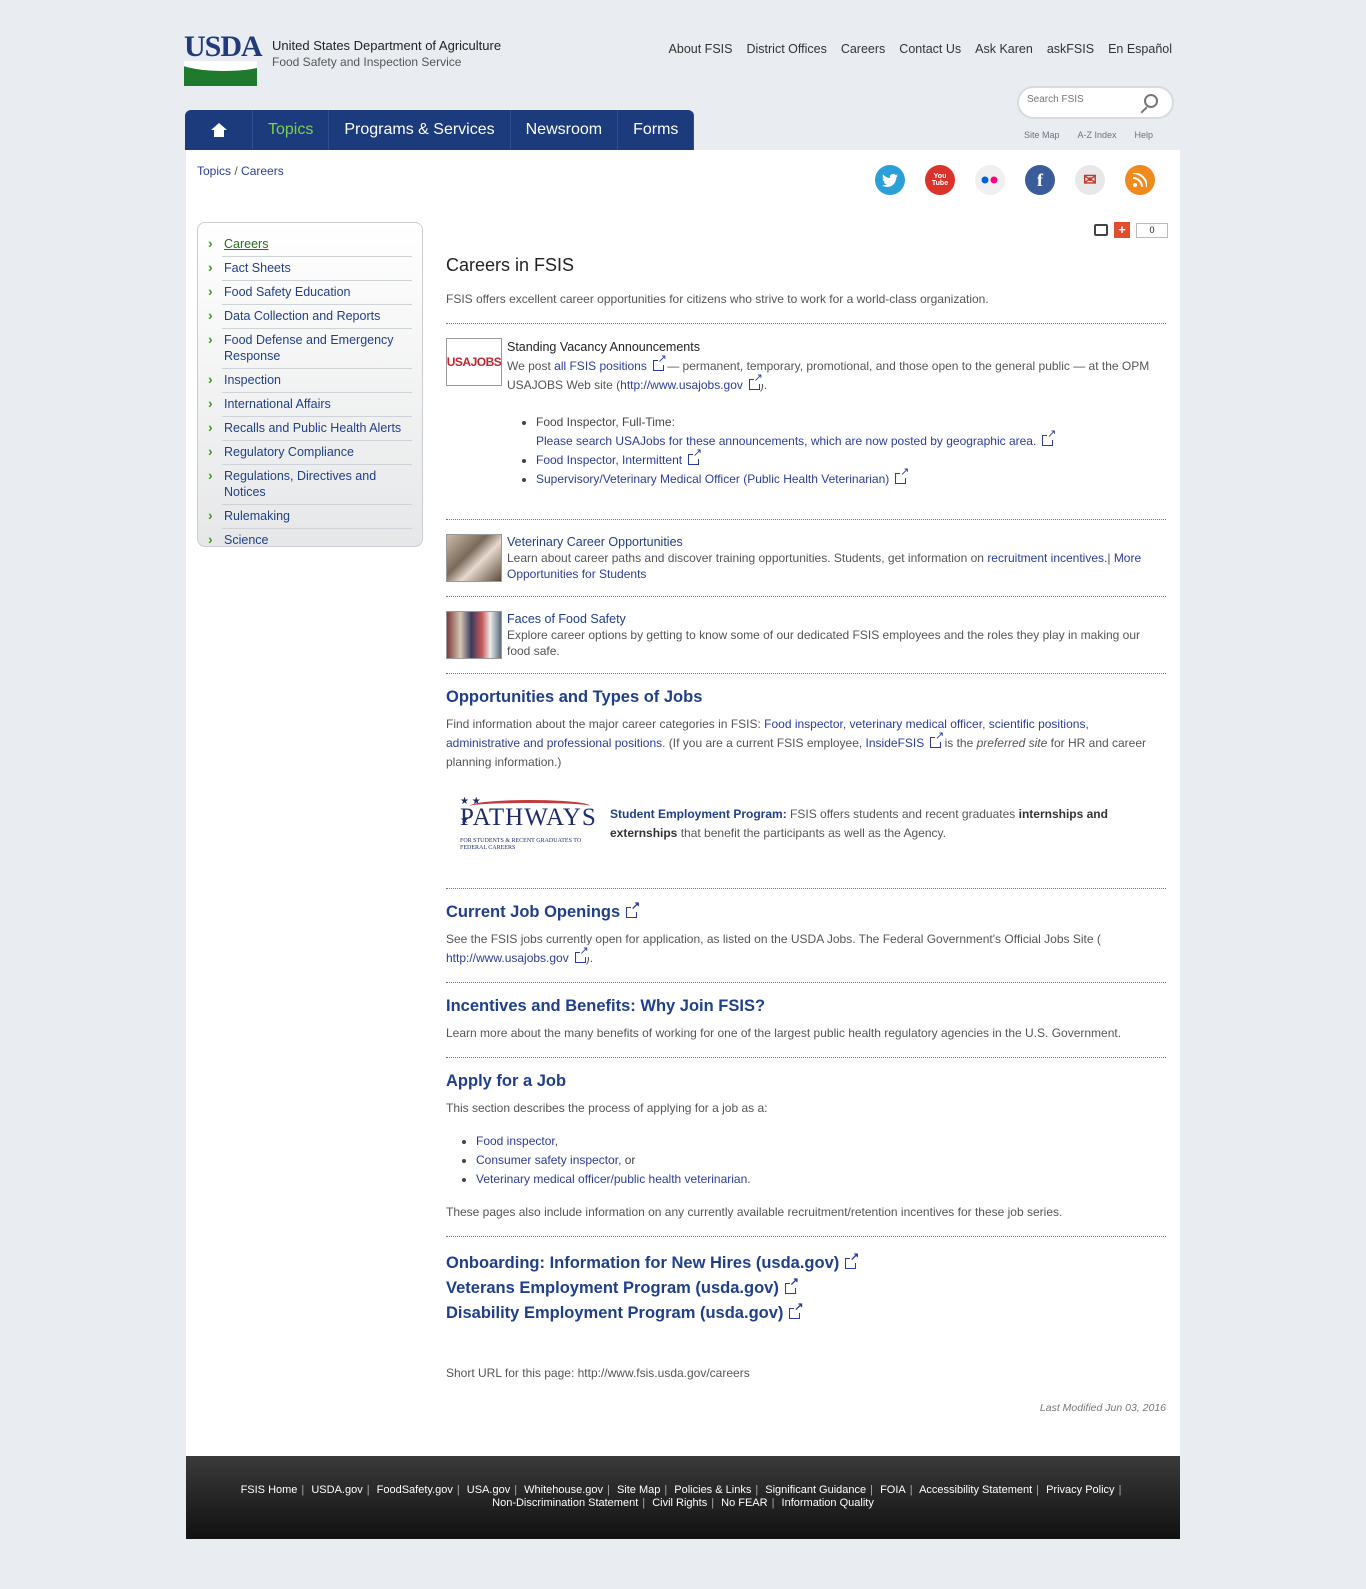 This screenshot has width=1366, height=1589. What do you see at coordinates (310, 269) in the screenshot?
I see `sidebar-item-fact-sheets: Fact Sheets` at bounding box center [310, 269].